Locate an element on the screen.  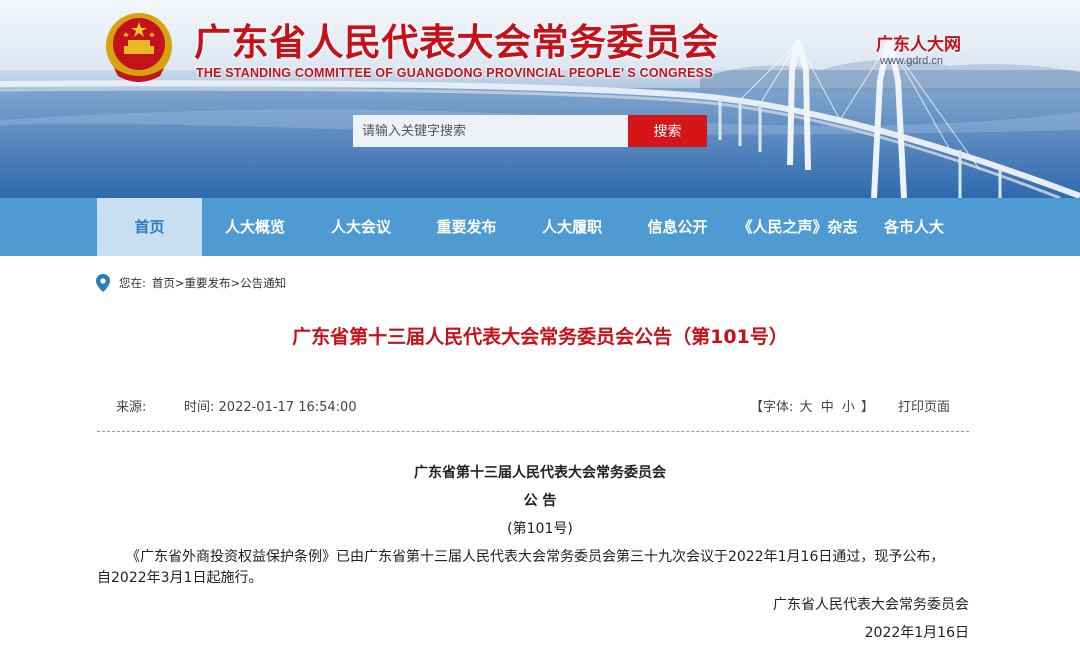
brand-logo-text: 广东人大网 is located at coordinates (918, 42).